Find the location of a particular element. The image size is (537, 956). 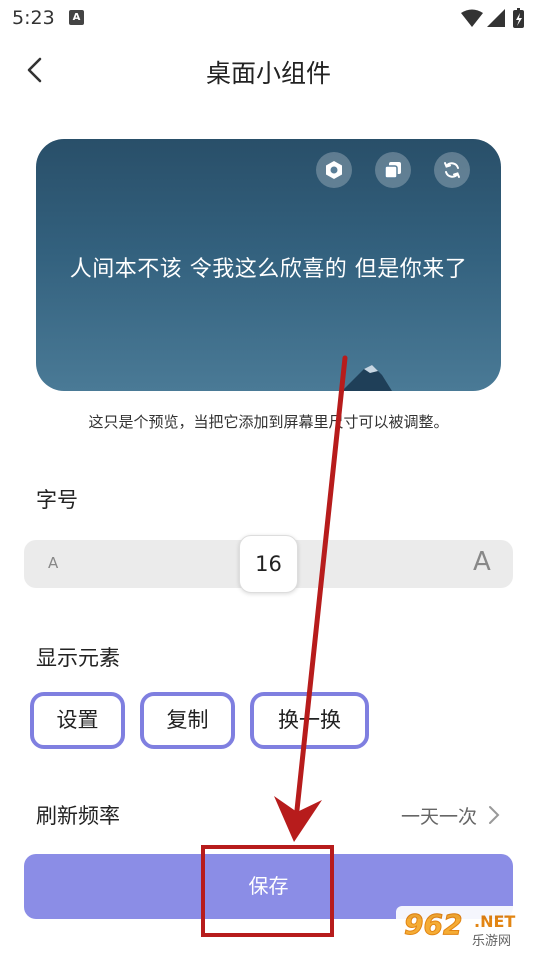

display-elements-label: 显示元素 is located at coordinates (78, 658).